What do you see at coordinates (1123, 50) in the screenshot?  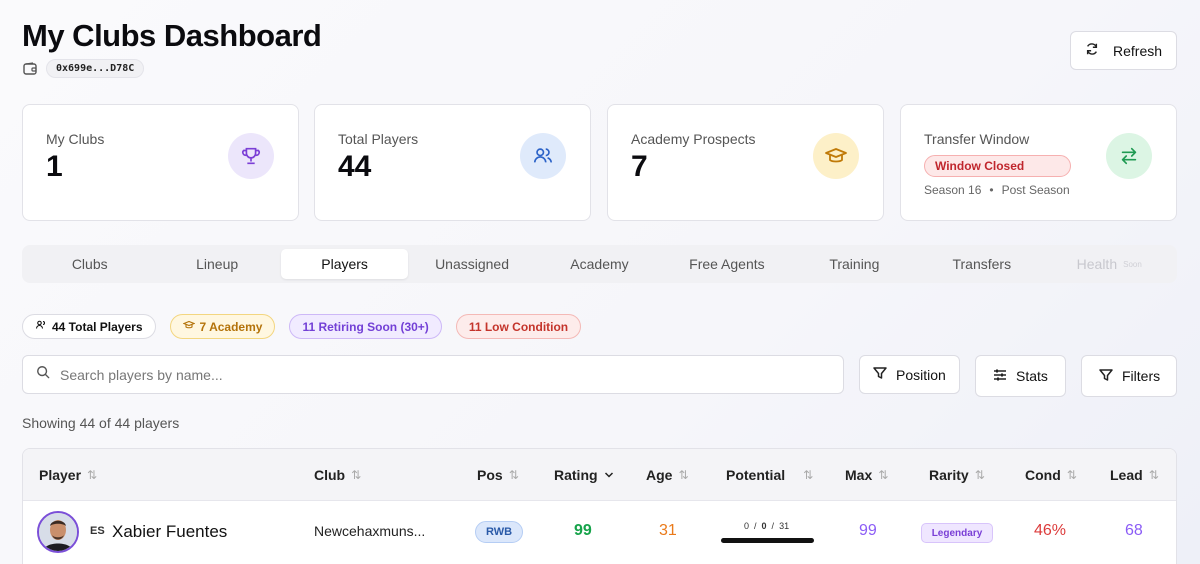 I see `refresh-button: Refresh` at bounding box center [1123, 50].